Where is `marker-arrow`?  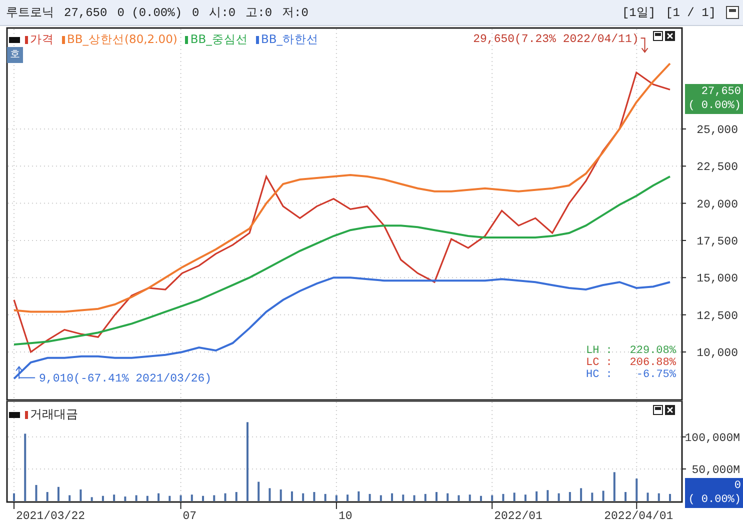 marker-arrow is located at coordinates (644, 45).